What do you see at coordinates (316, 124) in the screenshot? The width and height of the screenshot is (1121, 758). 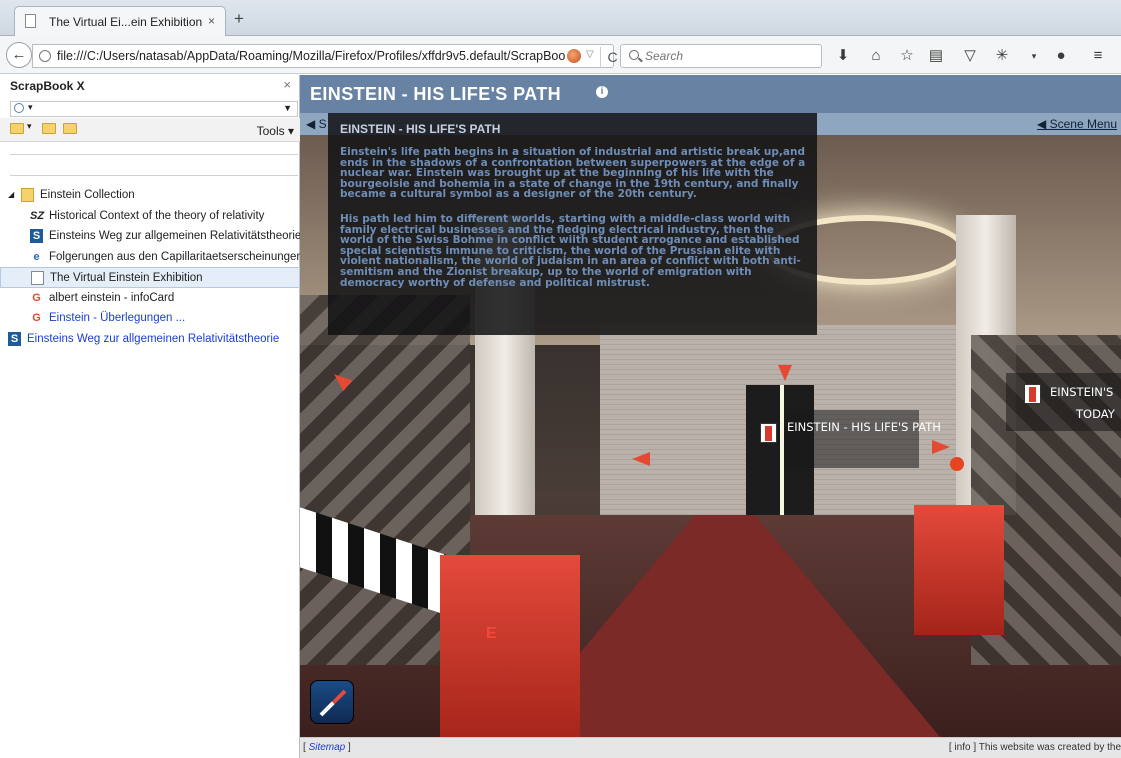 I see `scene-back-link: ◀ S` at bounding box center [316, 124].